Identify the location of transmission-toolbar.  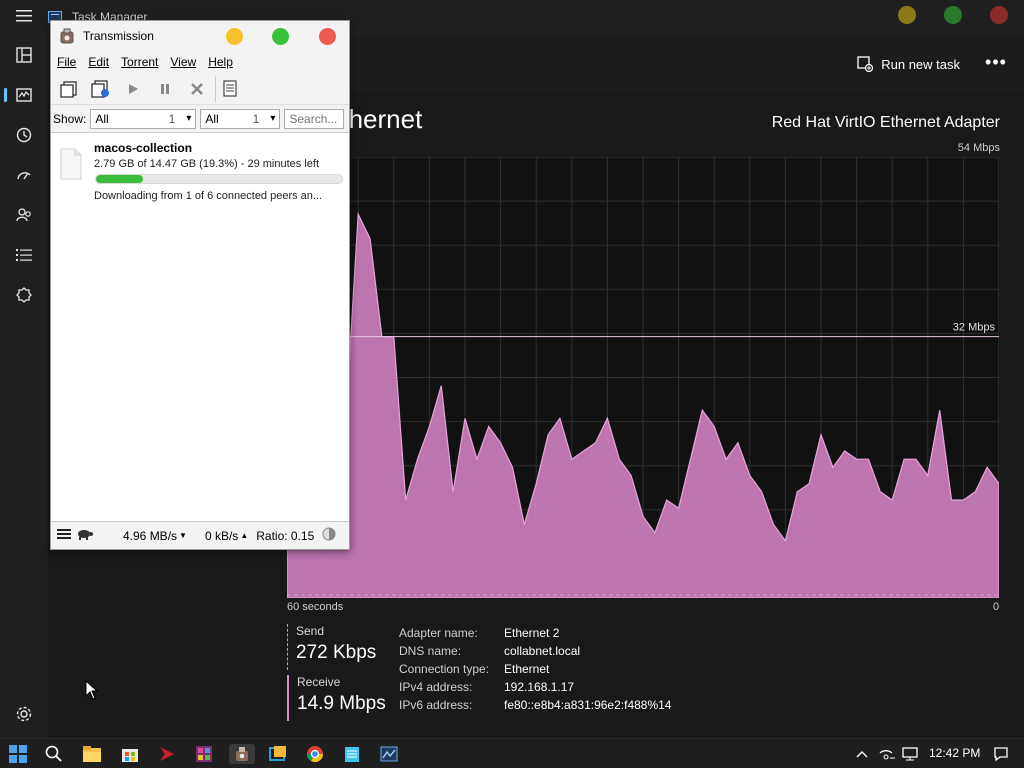
(200, 89).